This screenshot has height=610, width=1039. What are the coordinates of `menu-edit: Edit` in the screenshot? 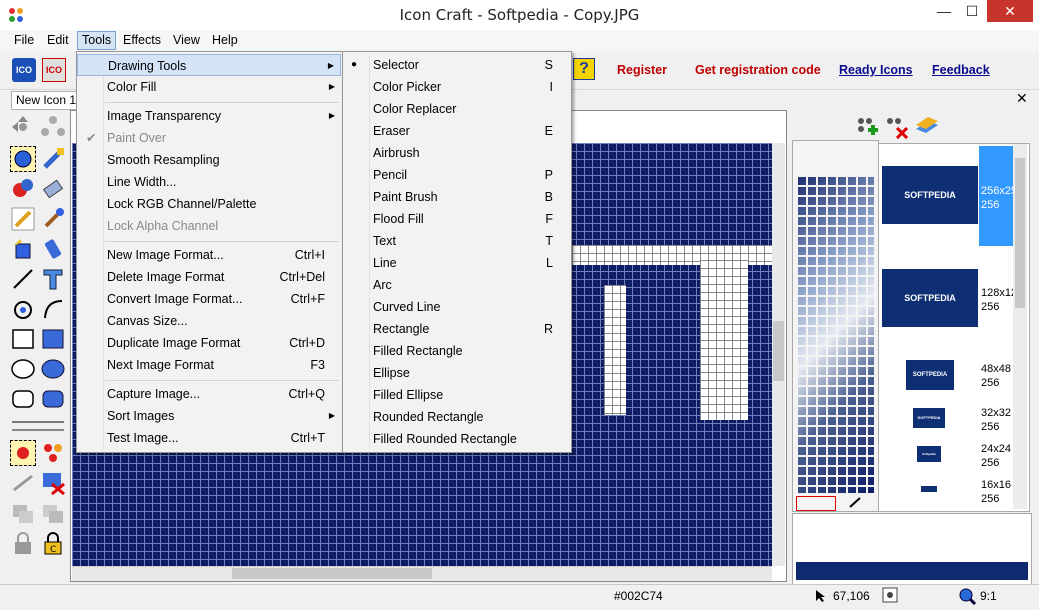 It's located at (58, 40).